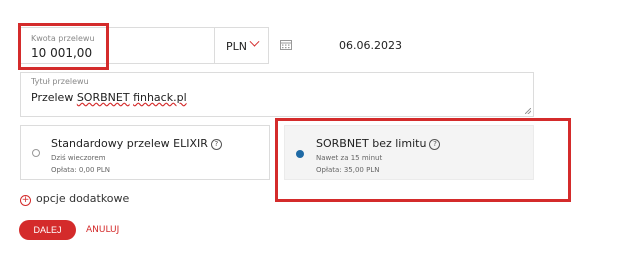 The height and width of the screenshot is (275, 640). What do you see at coordinates (63, 38) in the screenshot?
I see `amount-label: Kwota przelewu` at bounding box center [63, 38].